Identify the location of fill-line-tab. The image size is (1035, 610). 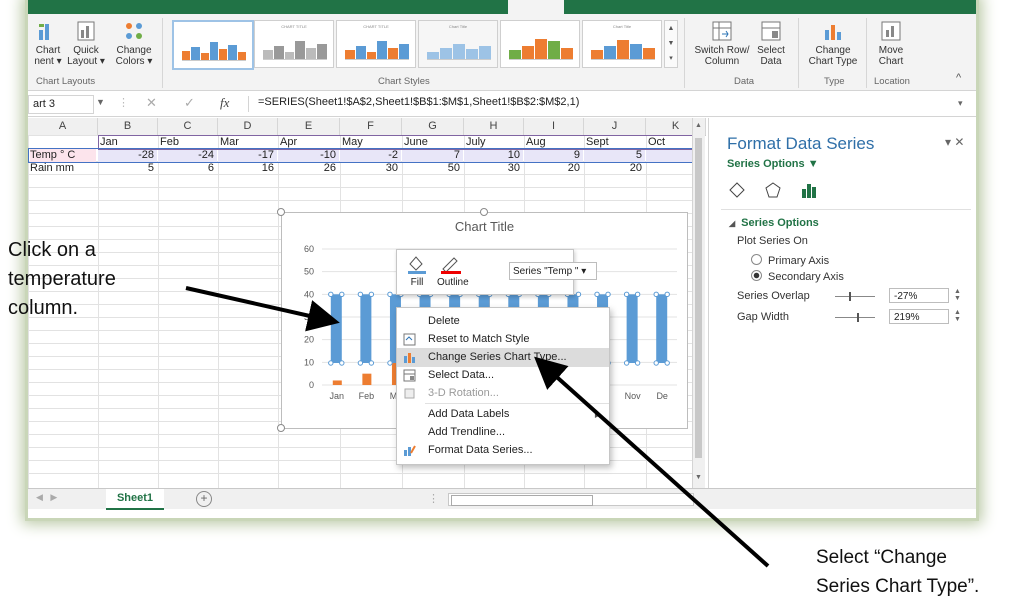
(737, 191).